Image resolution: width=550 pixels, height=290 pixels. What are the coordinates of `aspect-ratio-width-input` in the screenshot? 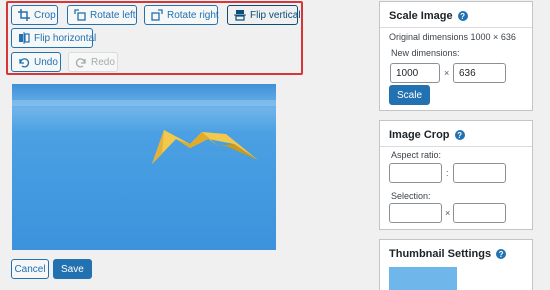 It's located at (415, 173).